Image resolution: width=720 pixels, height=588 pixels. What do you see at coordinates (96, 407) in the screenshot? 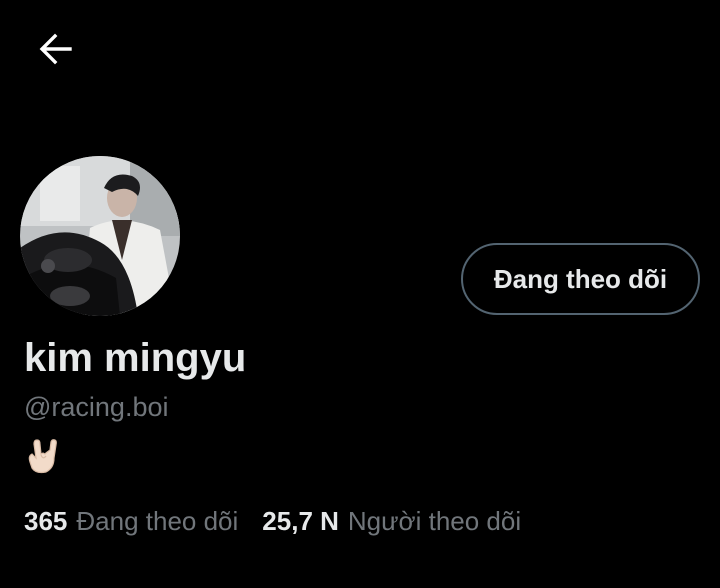
I see `username-handle: @racing.boi` at bounding box center [96, 407].